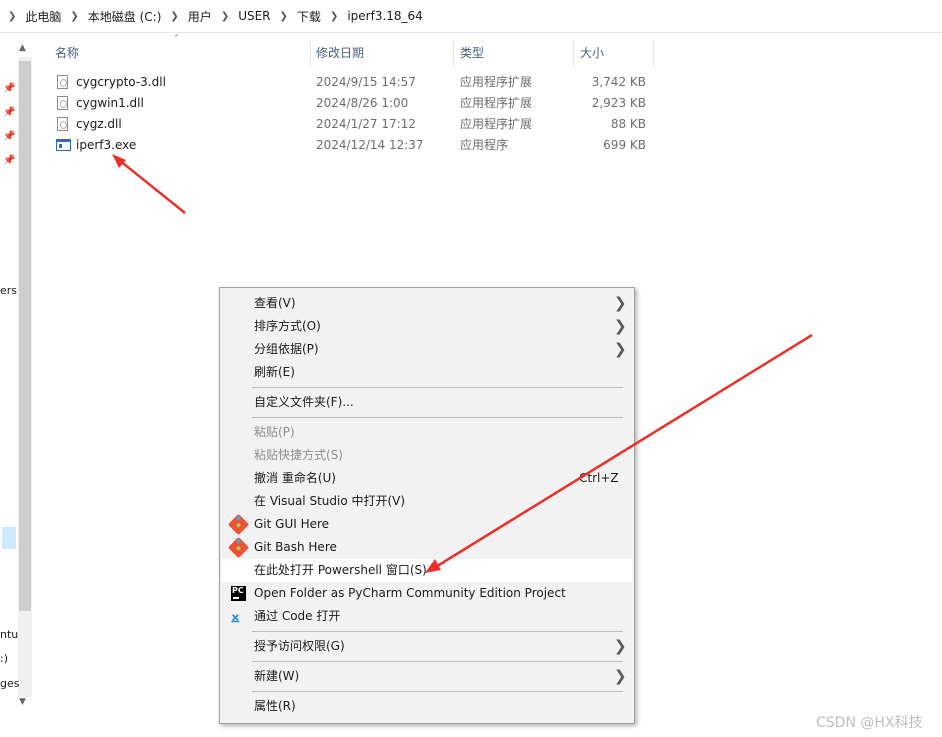 This screenshot has height=737, width=942. What do you see at coordinates (433, 566) in the screenshot?
I see `annotation-arrowhead-powershell` at bounding box center [433, 566].